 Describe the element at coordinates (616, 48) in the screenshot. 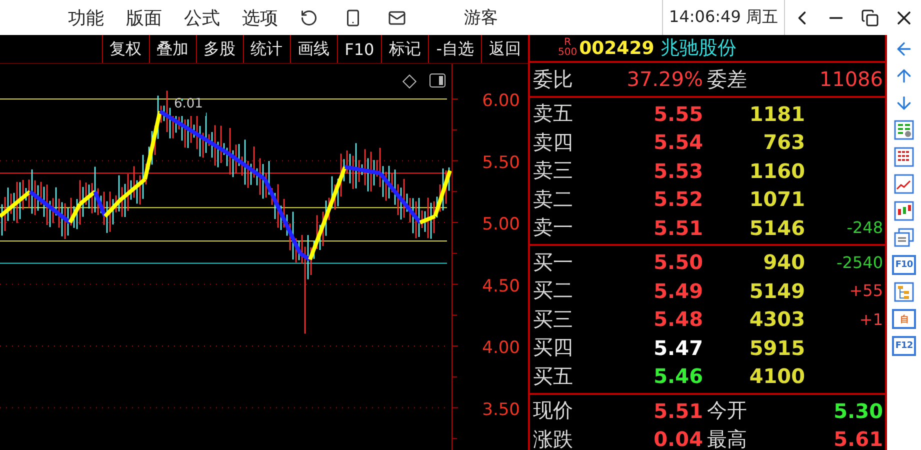

I see `stock-code: 002429` at that location.